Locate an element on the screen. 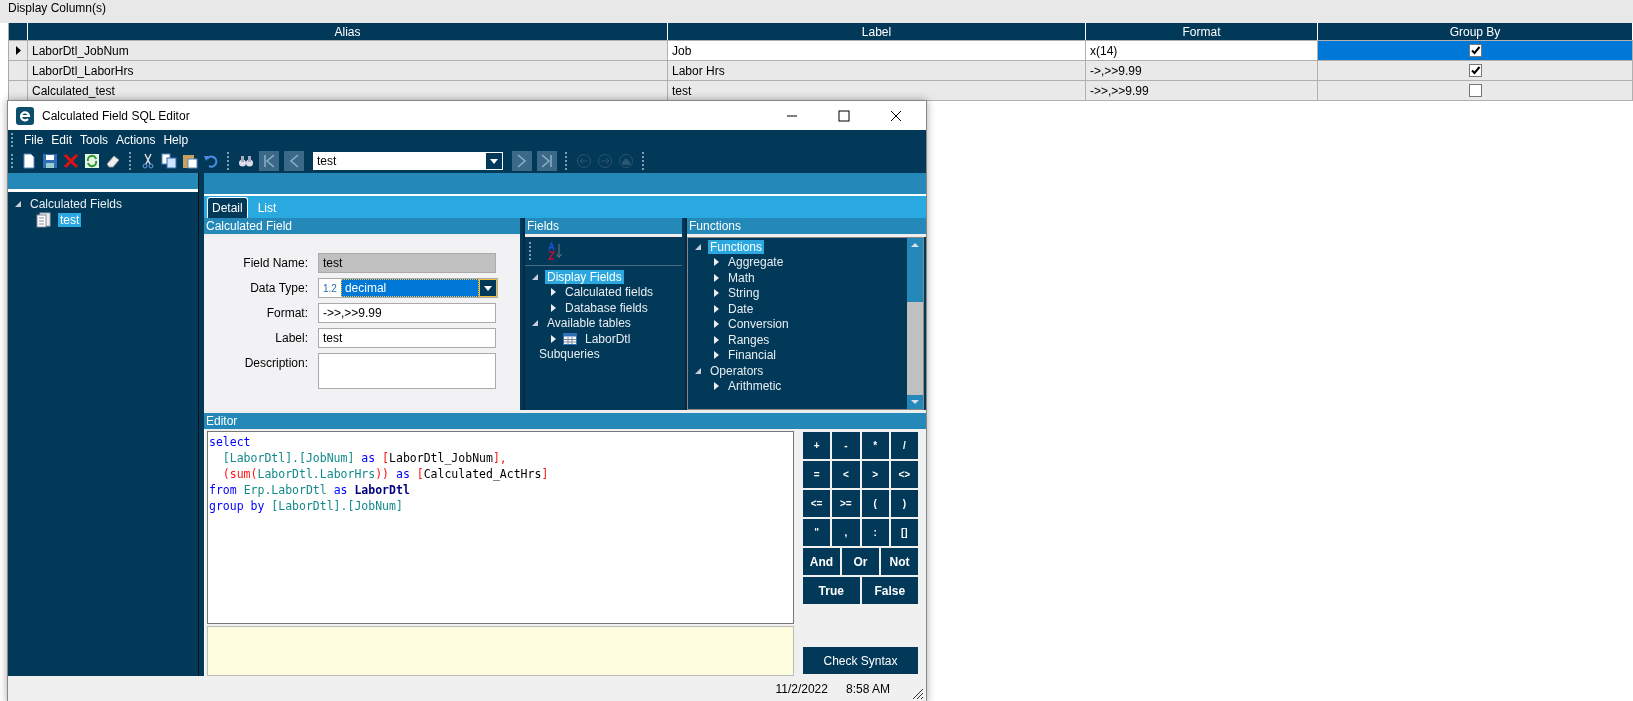  document-stack-icon is located at coordinates (44, 220).